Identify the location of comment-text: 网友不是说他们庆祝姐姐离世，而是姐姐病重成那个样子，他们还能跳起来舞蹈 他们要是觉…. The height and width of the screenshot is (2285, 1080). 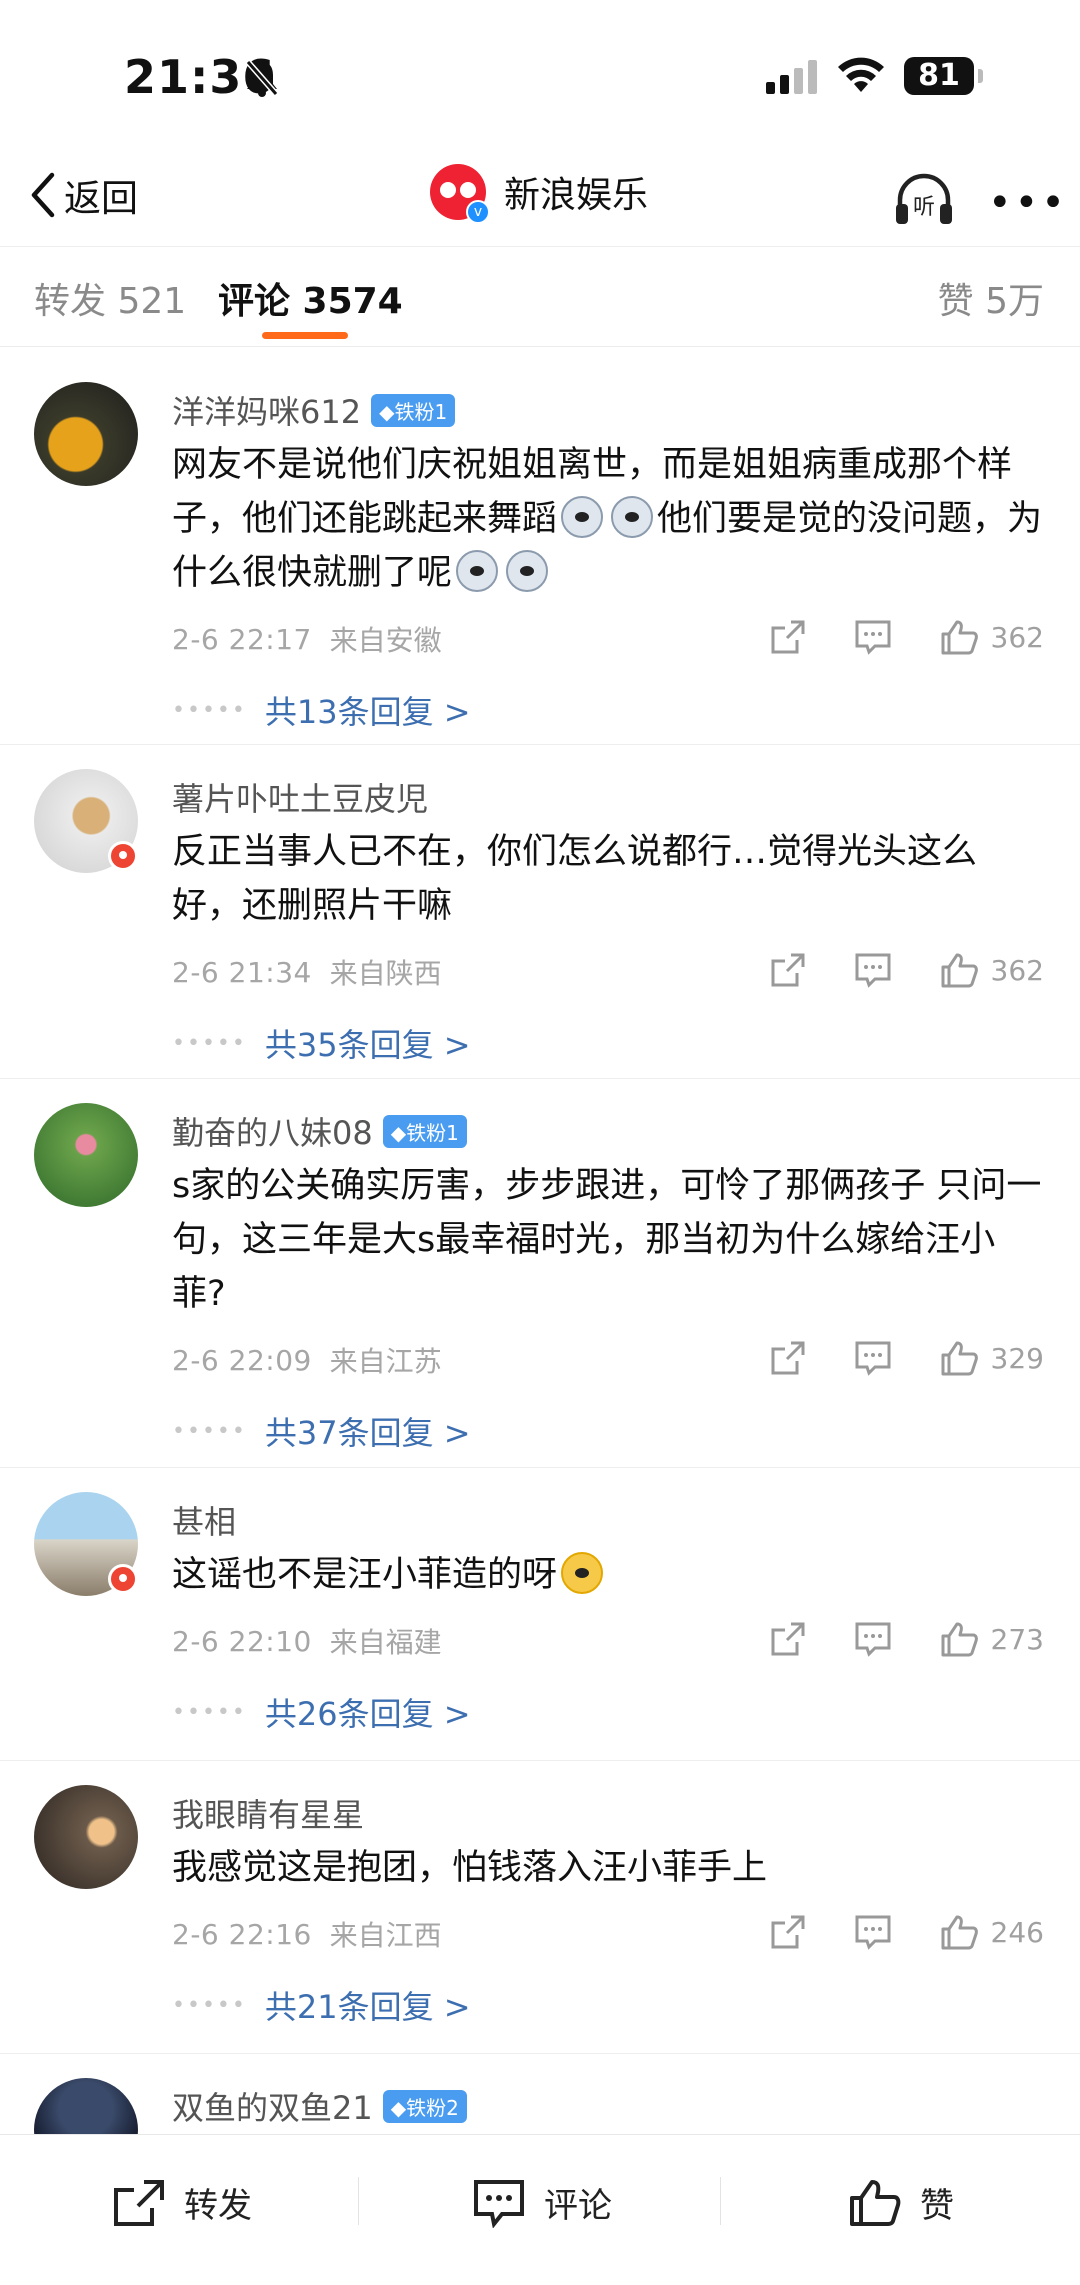
(607, 519).